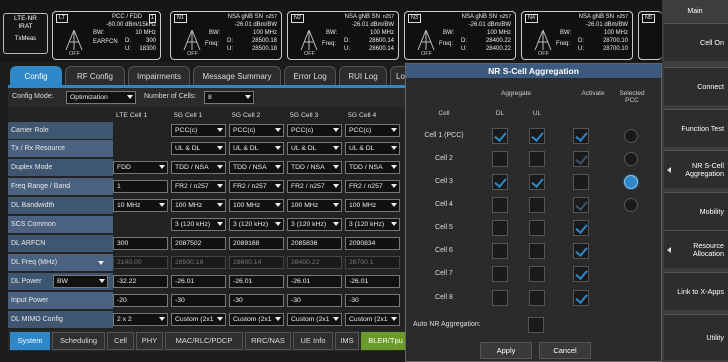  I want to click on tab-cell: Cell, so click(120, 341).